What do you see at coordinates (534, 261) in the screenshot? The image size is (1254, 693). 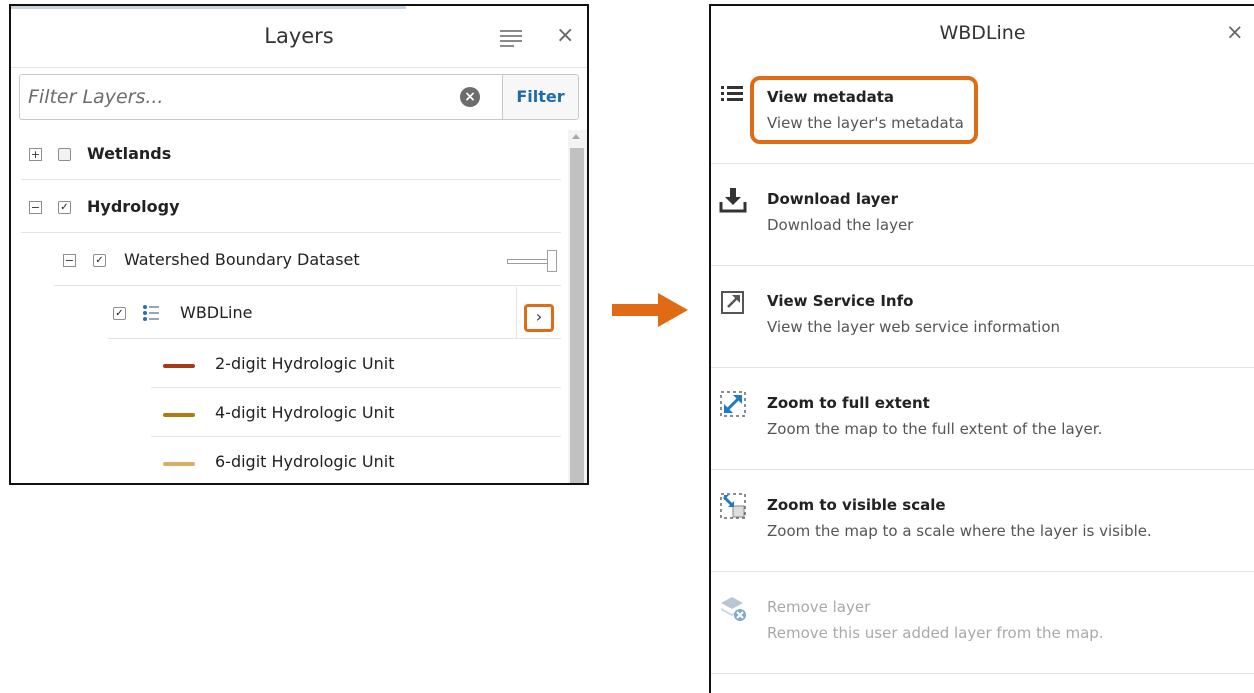 I see `opacity-slider` at bounding box center [534, 261].